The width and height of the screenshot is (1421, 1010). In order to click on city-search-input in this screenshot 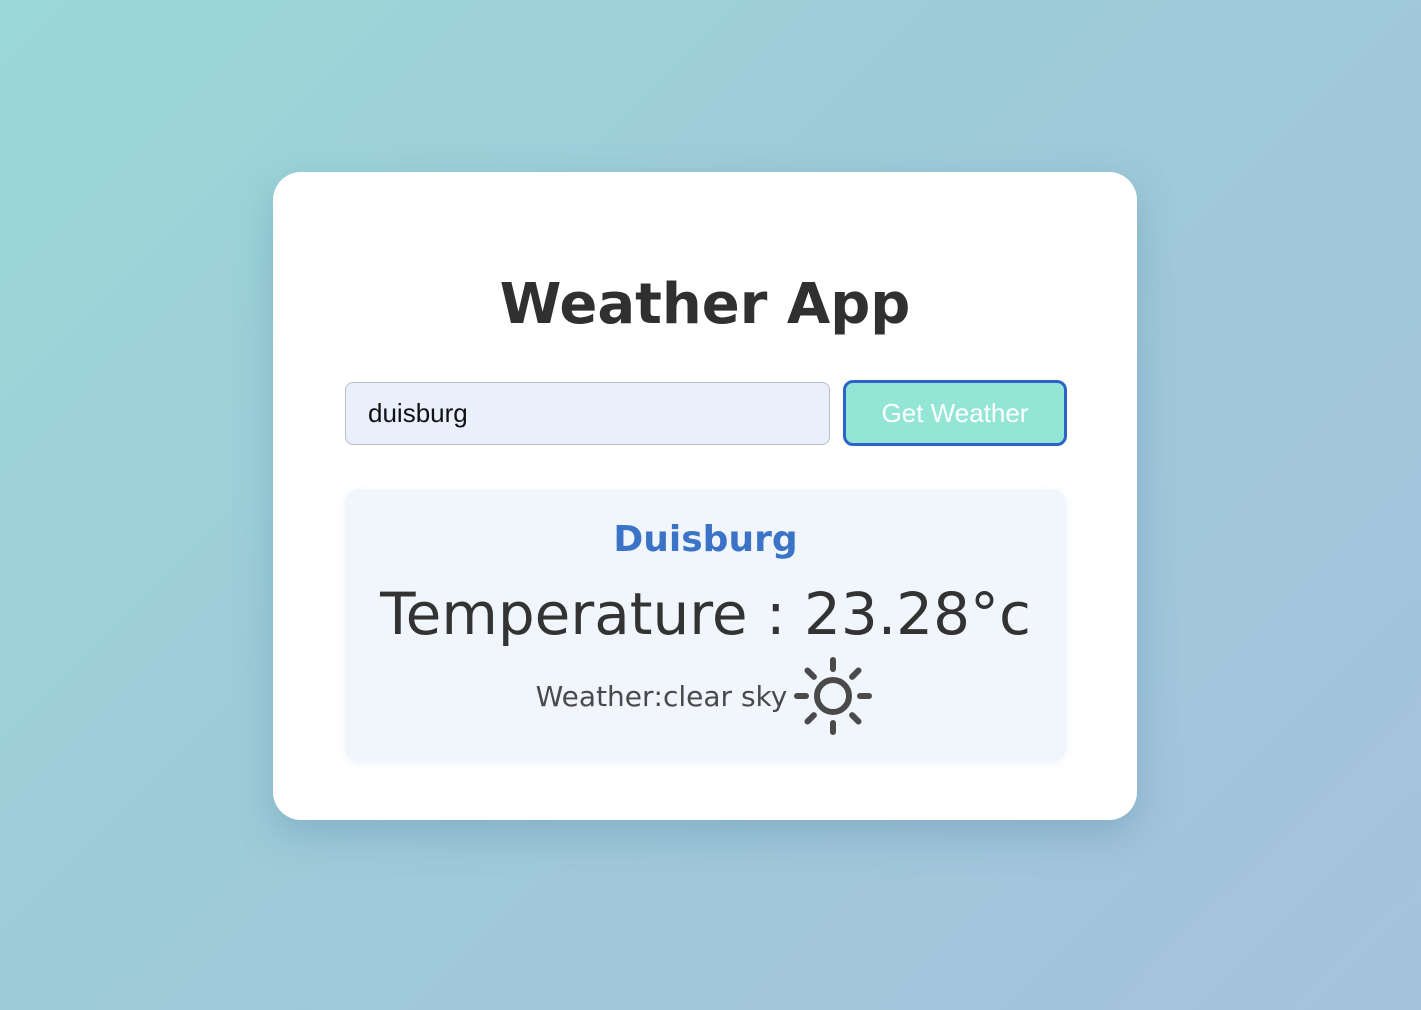, I will do `click(587, 413)`.